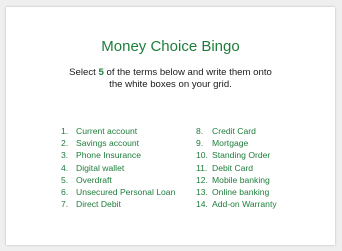 This screenshot has width=342, height=251. I want to click on item-label: Mortgage, so click(230, 143).